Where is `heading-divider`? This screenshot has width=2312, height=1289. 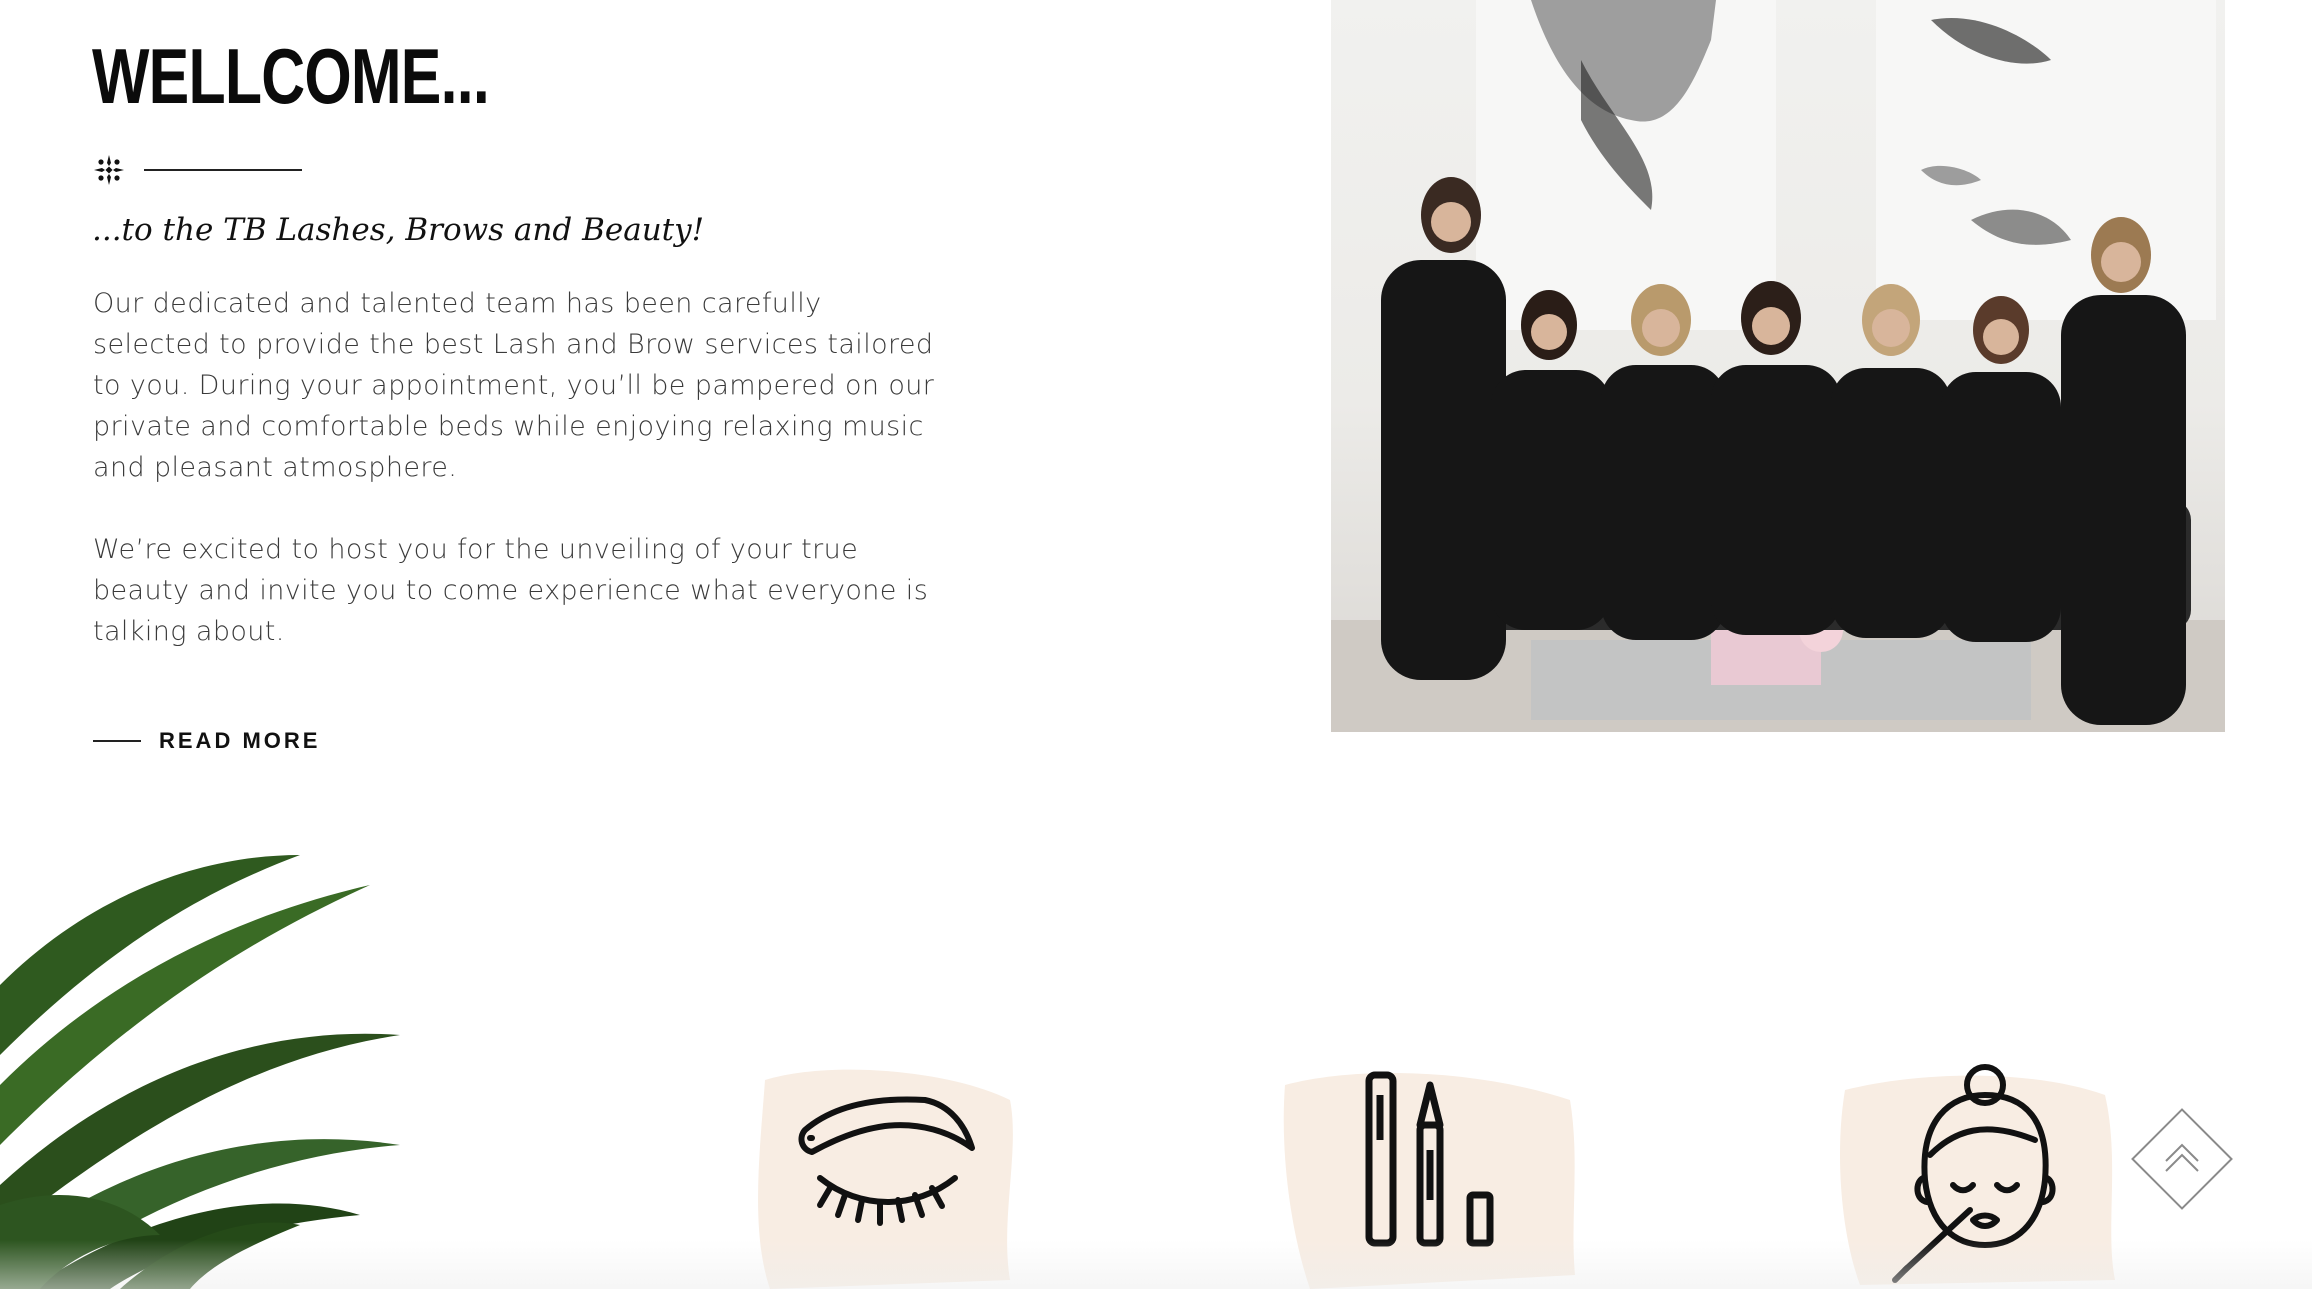 heading-divider is located at coordinates (197, 170).